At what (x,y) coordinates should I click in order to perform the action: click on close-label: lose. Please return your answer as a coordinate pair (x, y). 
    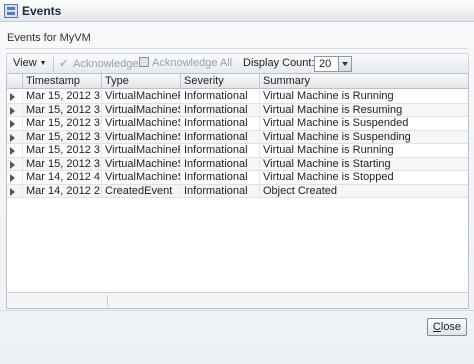
    Looking at the image, I should click on (451, 327).